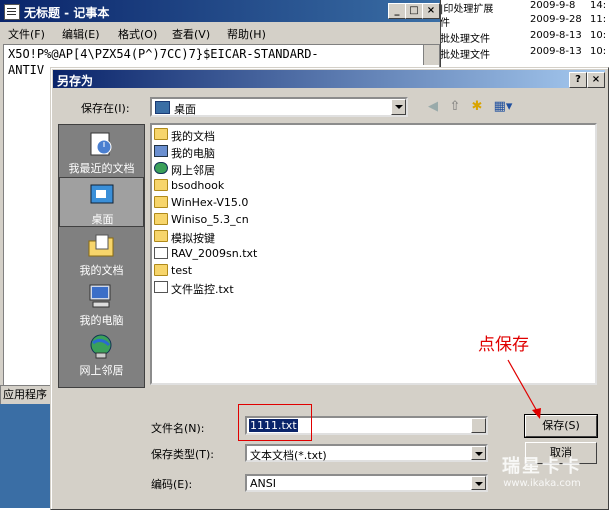 This screenshot has width=609, height=510. I want to click on place-my-documents: 我的文档, so click(101, 254).